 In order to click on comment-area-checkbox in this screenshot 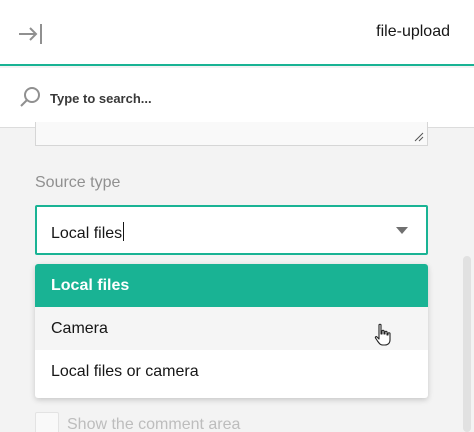, I will do `click(47, 422)`.